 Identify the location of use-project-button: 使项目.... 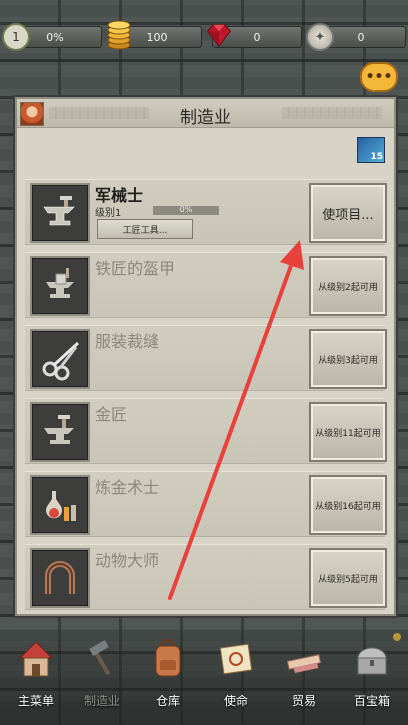
(348, 213).